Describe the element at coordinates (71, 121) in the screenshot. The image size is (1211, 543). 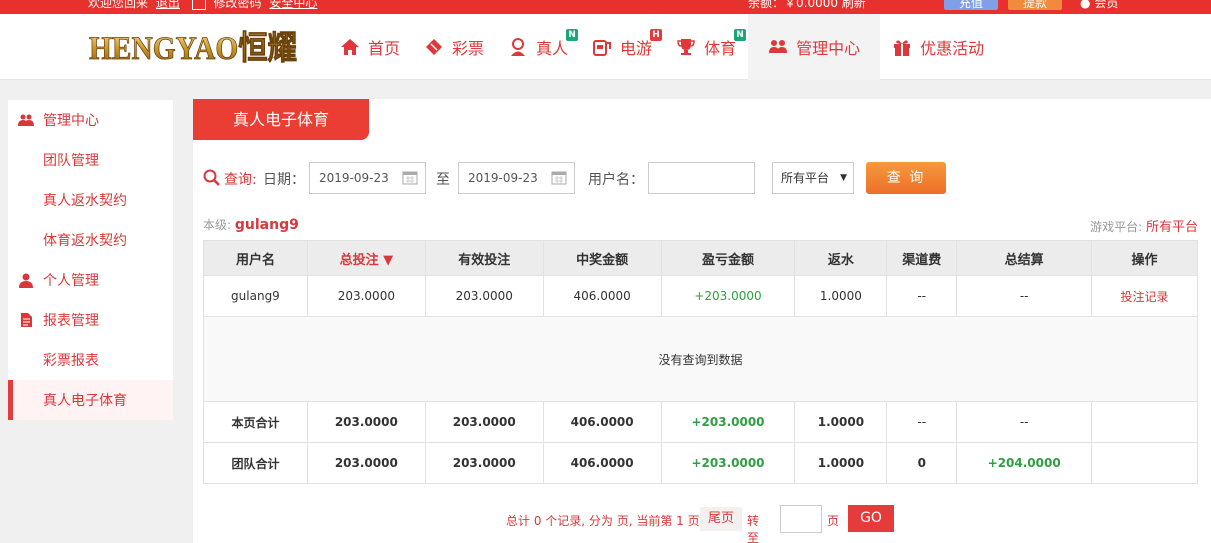
I see `sidebar-item-label: 管理中心` at that location.